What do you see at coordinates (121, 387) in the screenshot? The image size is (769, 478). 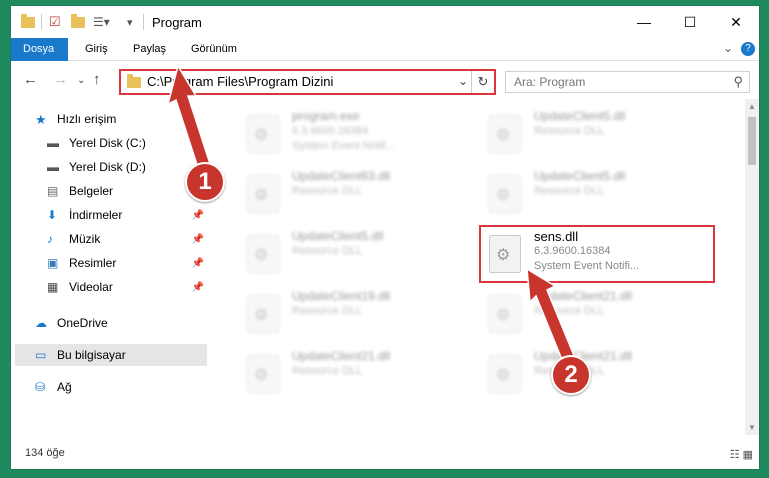 I see `sidebar-item-network: ⛁ Ağ` at bounding box center [121, 387].